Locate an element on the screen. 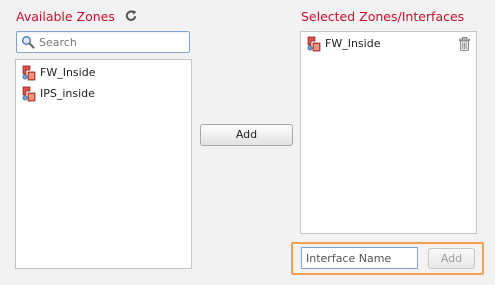 This screenshot has width=495, height=285. refresh-icon is located at coordinates (131, 16).